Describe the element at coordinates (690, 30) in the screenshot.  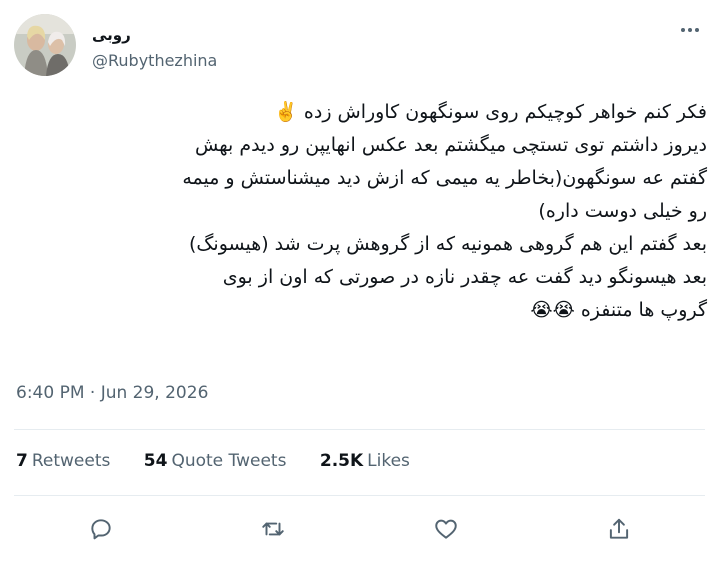
I see `more-options-icon` at that location.